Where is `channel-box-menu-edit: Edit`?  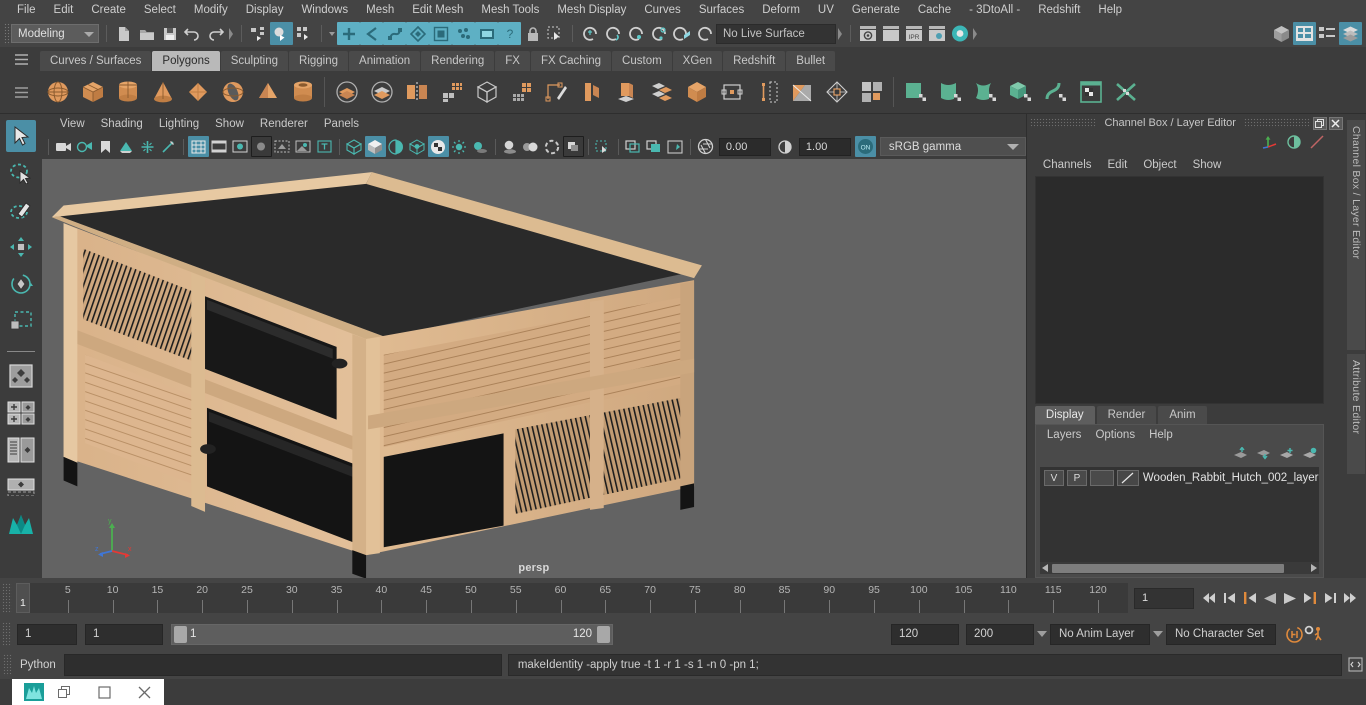 channel-box-menu-edit: Edit is located at coordinates (1118, 165).